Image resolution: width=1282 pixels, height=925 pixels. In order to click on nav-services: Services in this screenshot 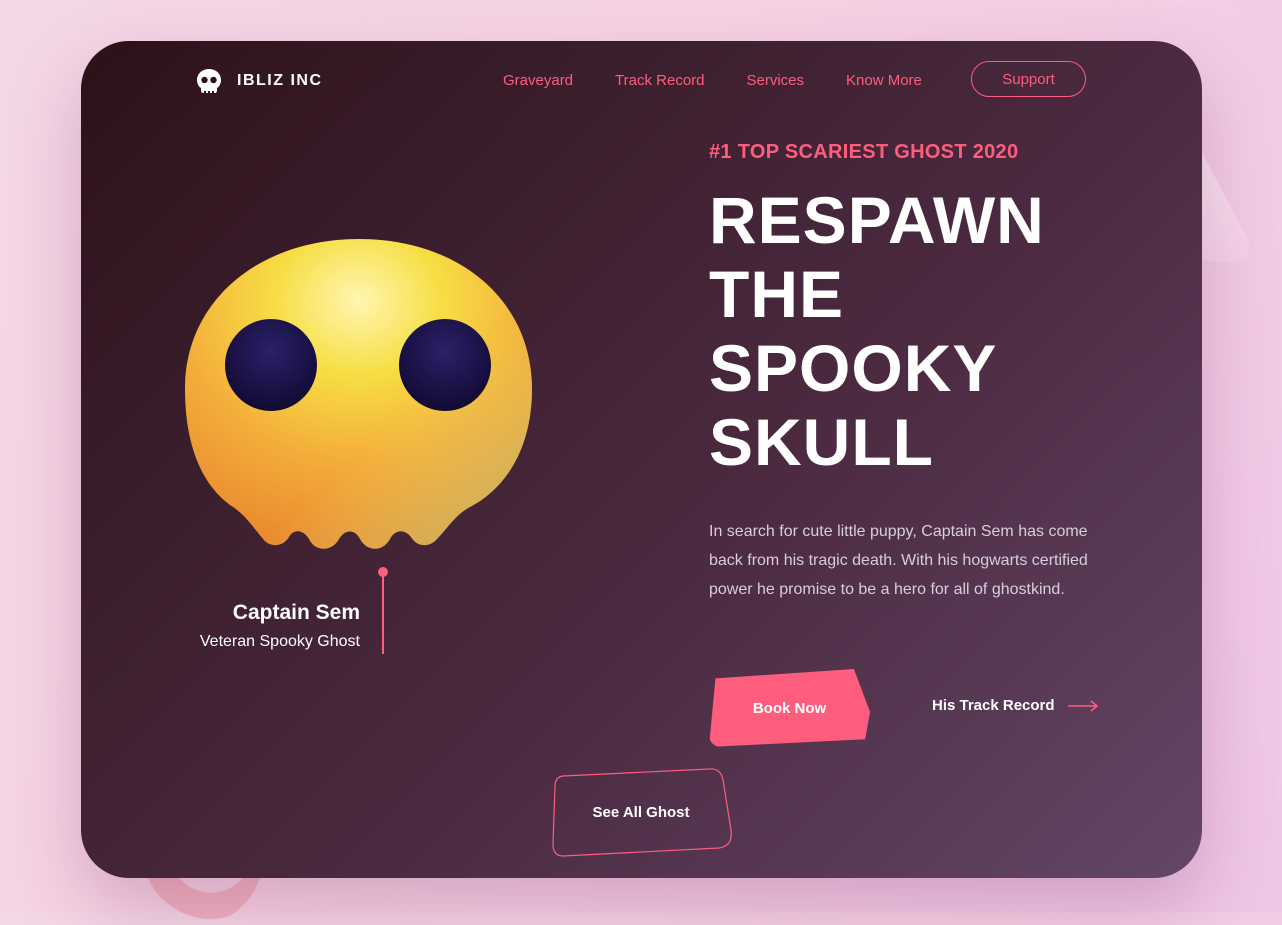, I will do `click(776, 80)`.